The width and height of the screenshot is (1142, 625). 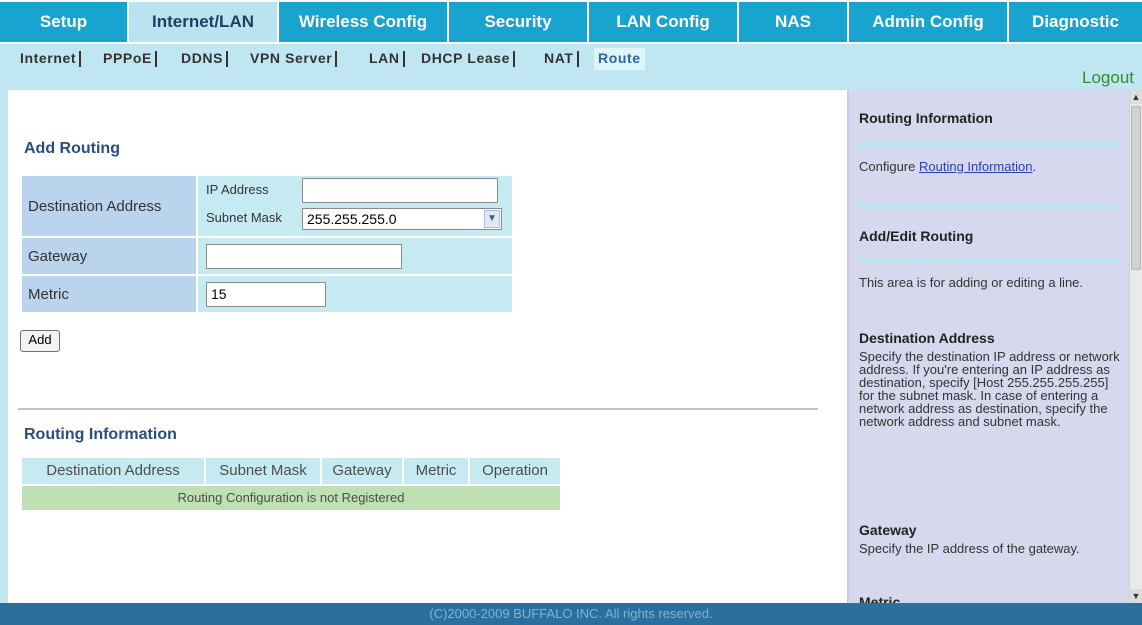 I want to click on subnav-pppoe: PPPoE, so click(x=130, y=59).